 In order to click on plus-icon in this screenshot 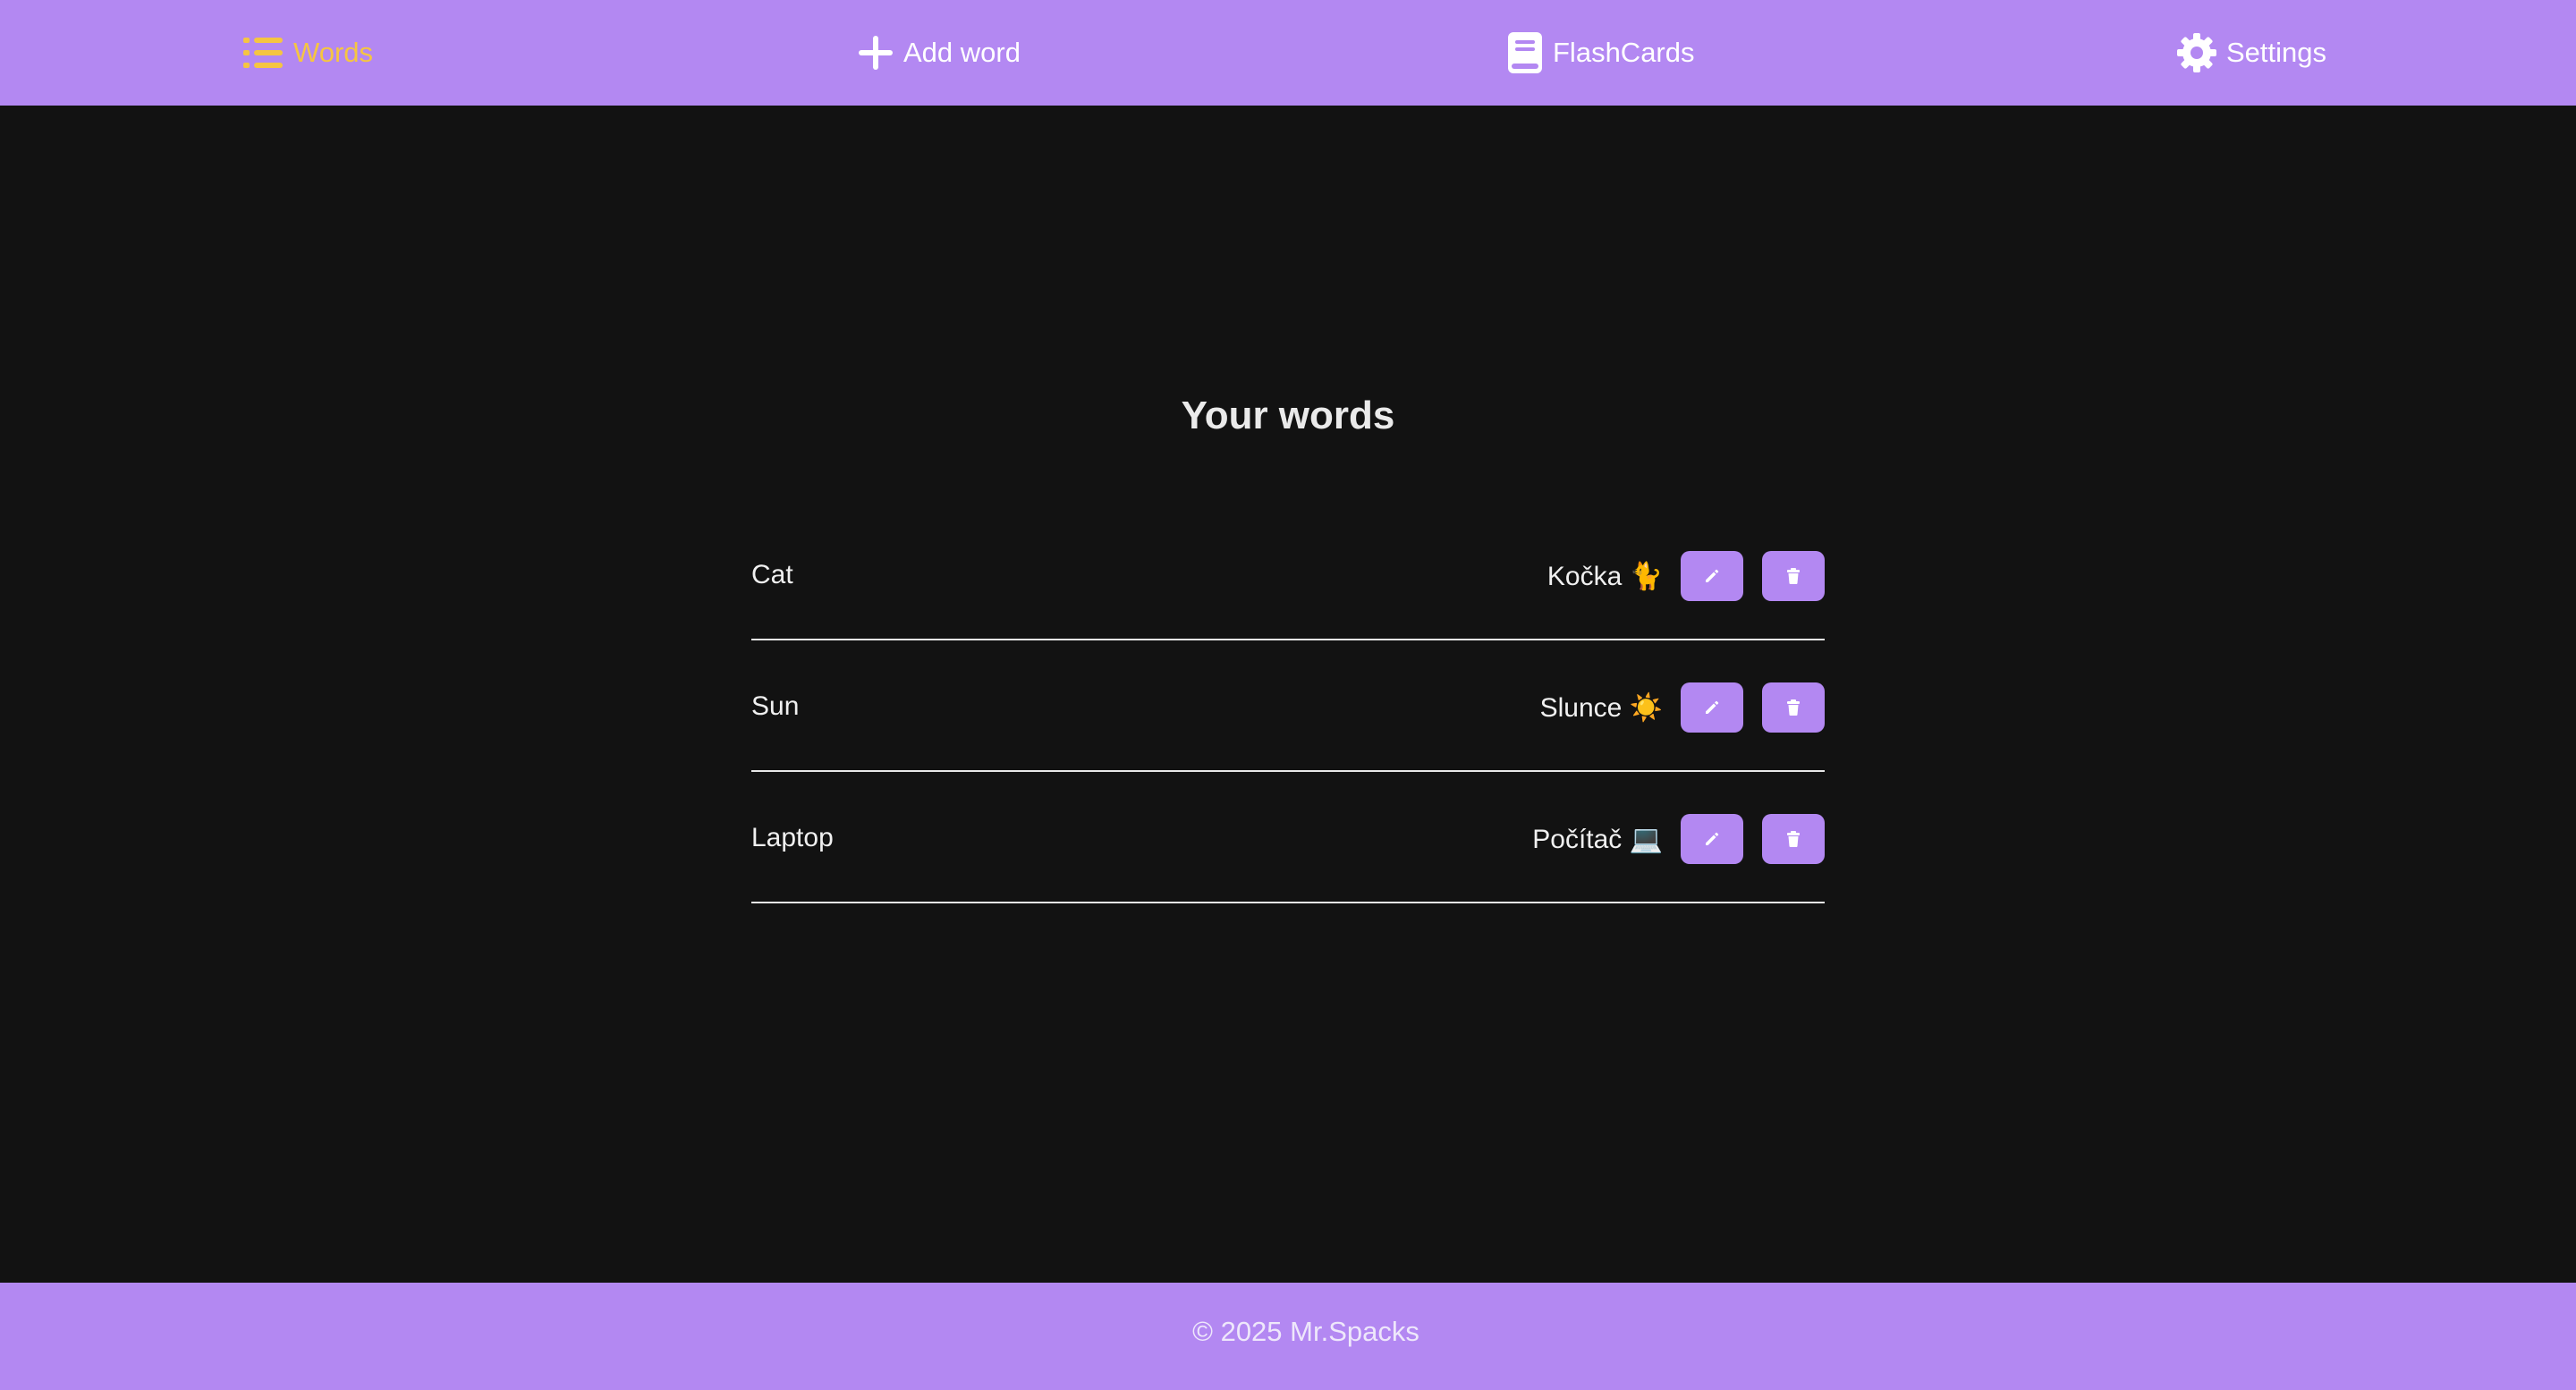, I will do `click(875, 53)`.